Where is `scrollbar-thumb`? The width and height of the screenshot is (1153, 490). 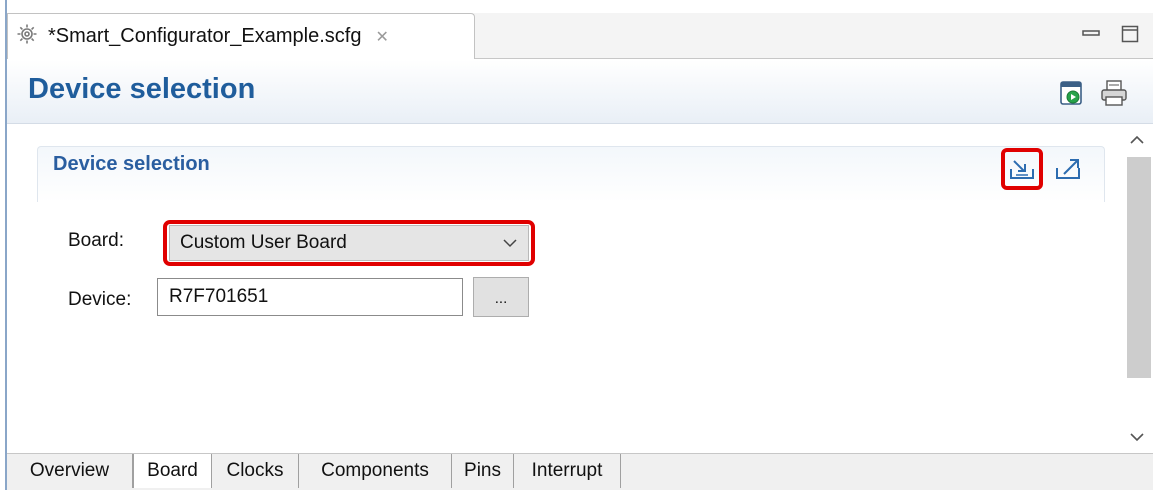 scrollbar-thumb is located at coordinates (1139, 267).